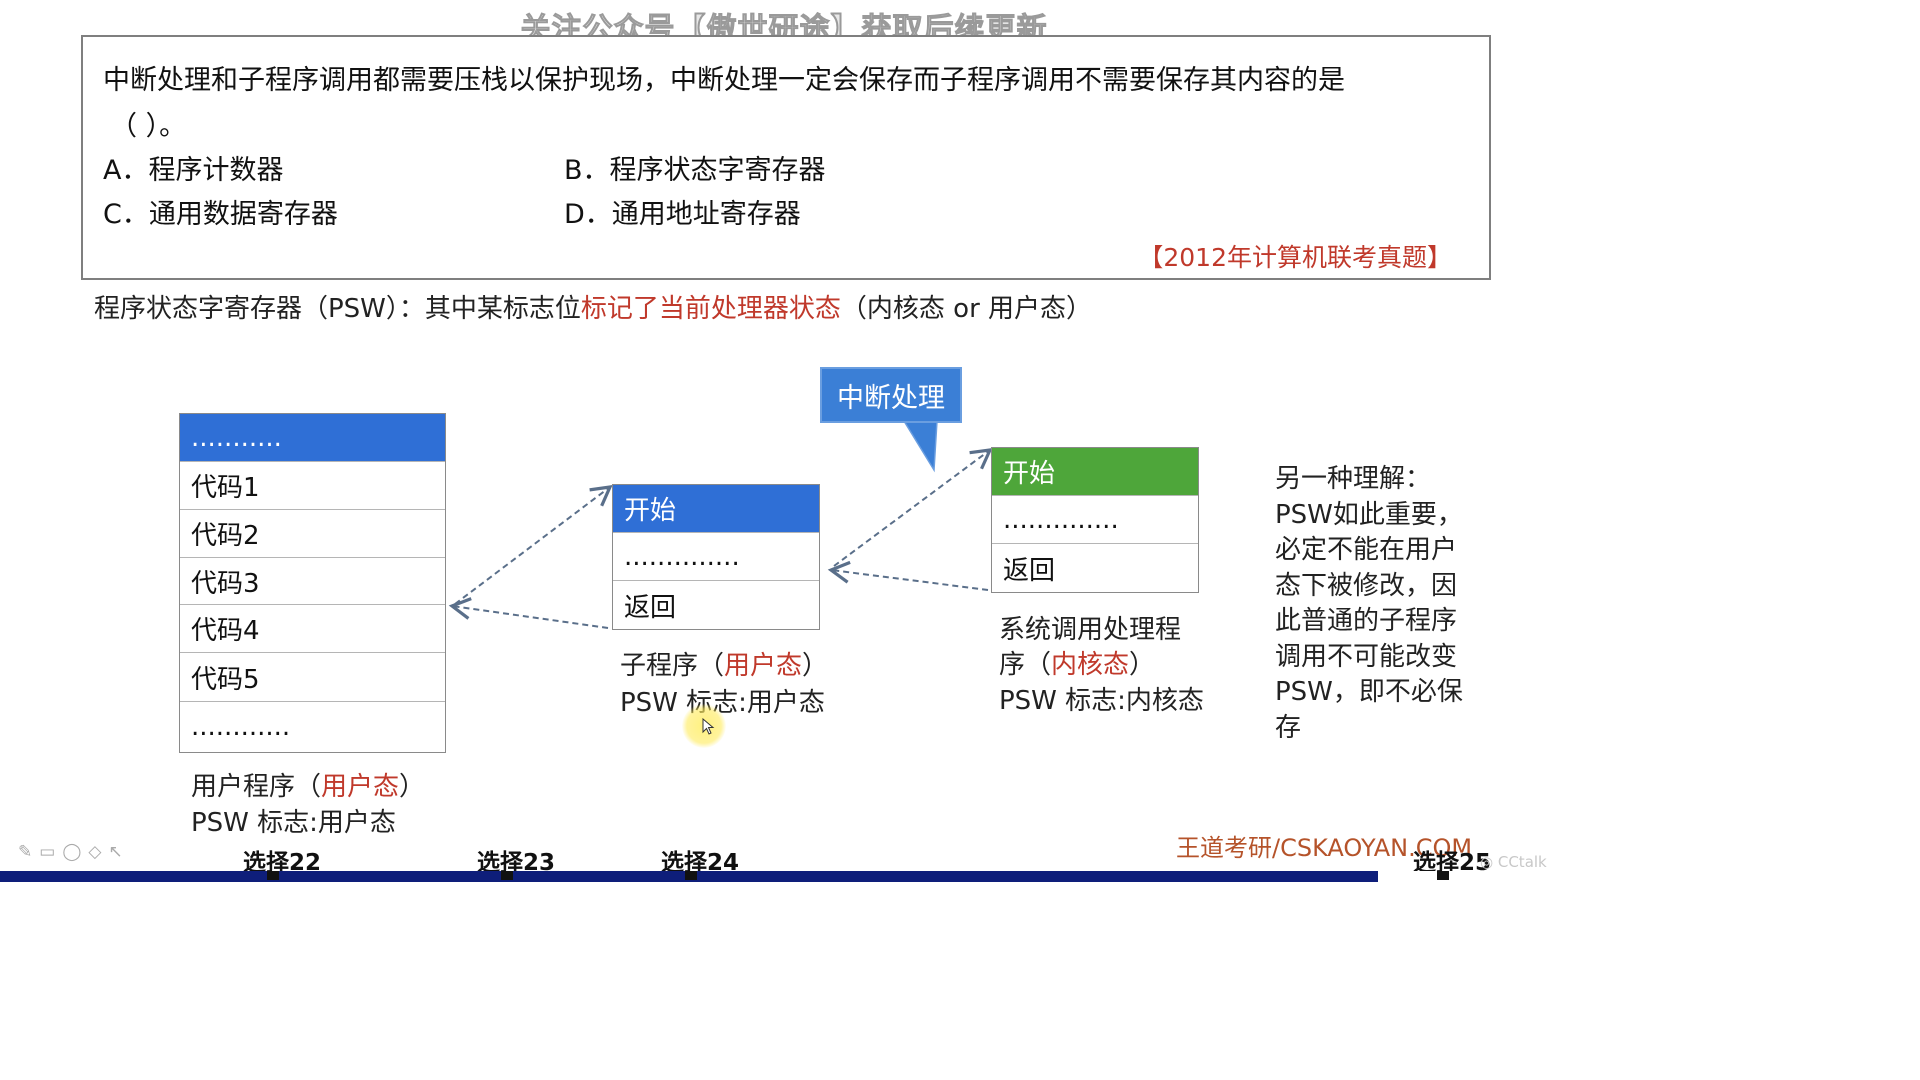 Image resolution: width=1920 pixels, height=1080 pixels. I want to click on cctalk-label: CCtalk, so click(1522, 862).